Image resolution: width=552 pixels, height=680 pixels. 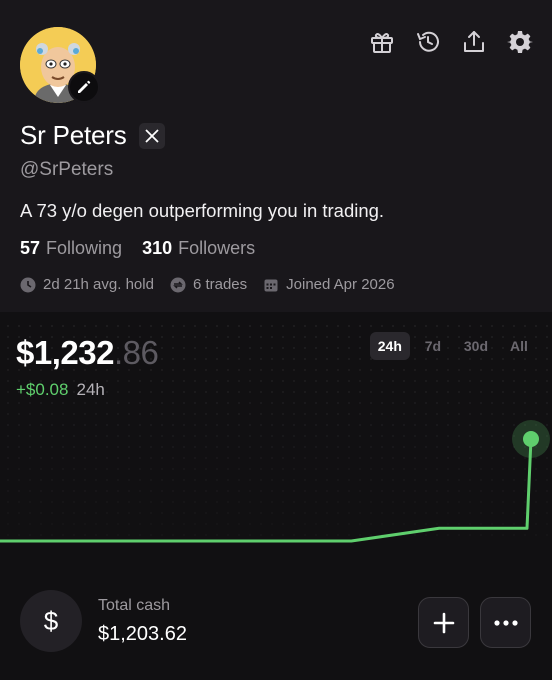 I want to click on joined-text: Joined Apr 2026, so click(x=340, y=284).